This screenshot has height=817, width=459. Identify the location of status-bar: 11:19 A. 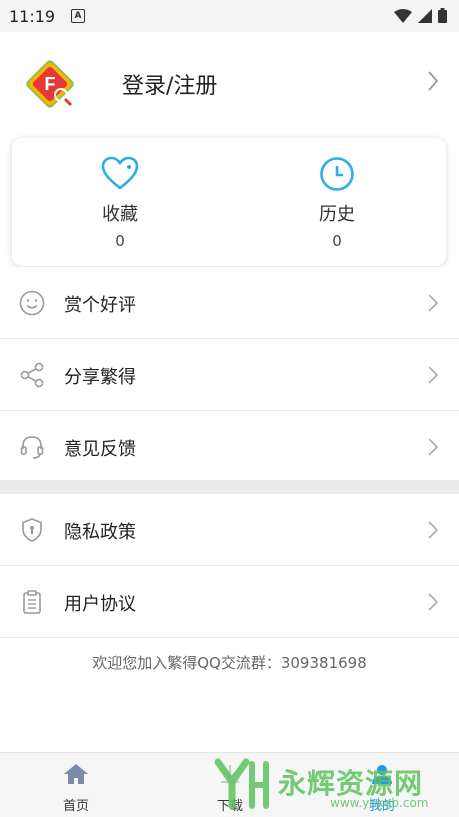
(229, 16).